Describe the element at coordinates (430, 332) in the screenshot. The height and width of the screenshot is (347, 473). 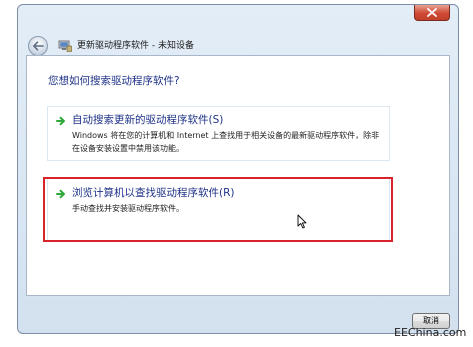
I see `watermark: EEChina.com` at that location.